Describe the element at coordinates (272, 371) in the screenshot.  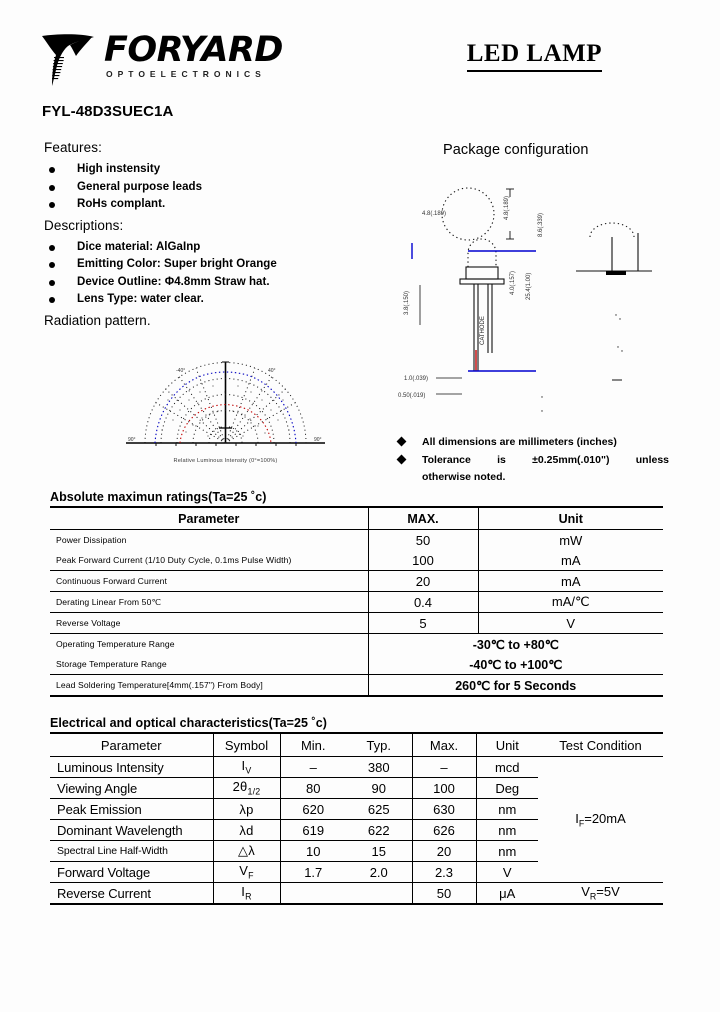
I see `svg-text: 40°` at that location.